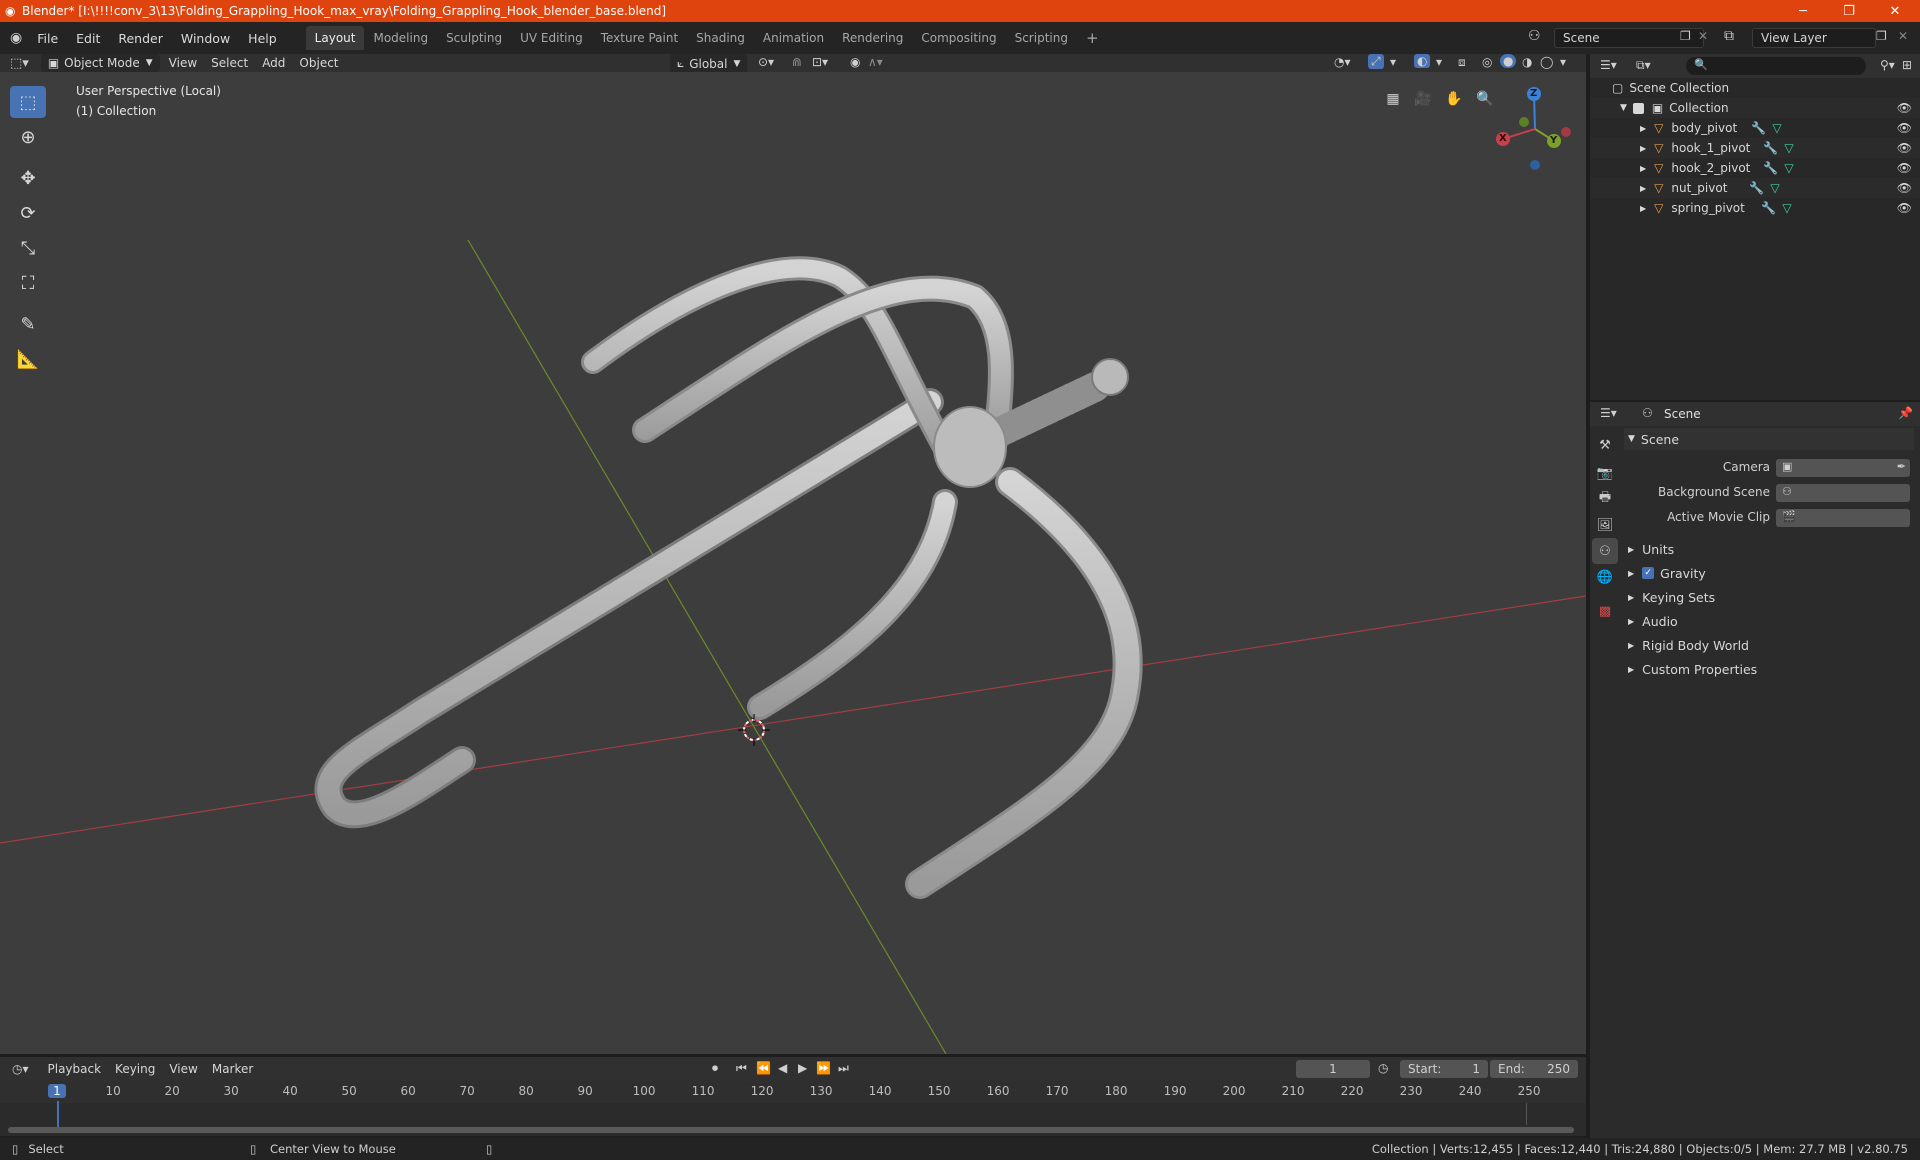 The height and width of the screenshot is (1160, 1920). Describe the element at coordinates (1755, 168) in the screenshot. I see `outliner-row-object: ▶ ▽ hook_2_pivot 🔧 ▽ 👁` at that location.